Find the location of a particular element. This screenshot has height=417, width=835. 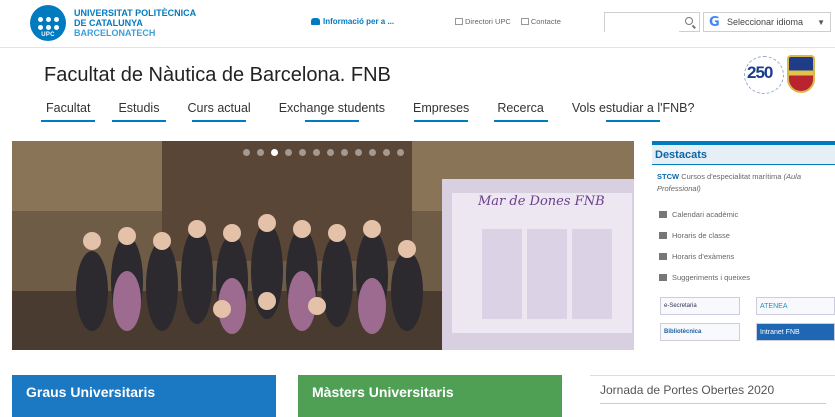

schedule-icon is located at coordinates (663, 235).